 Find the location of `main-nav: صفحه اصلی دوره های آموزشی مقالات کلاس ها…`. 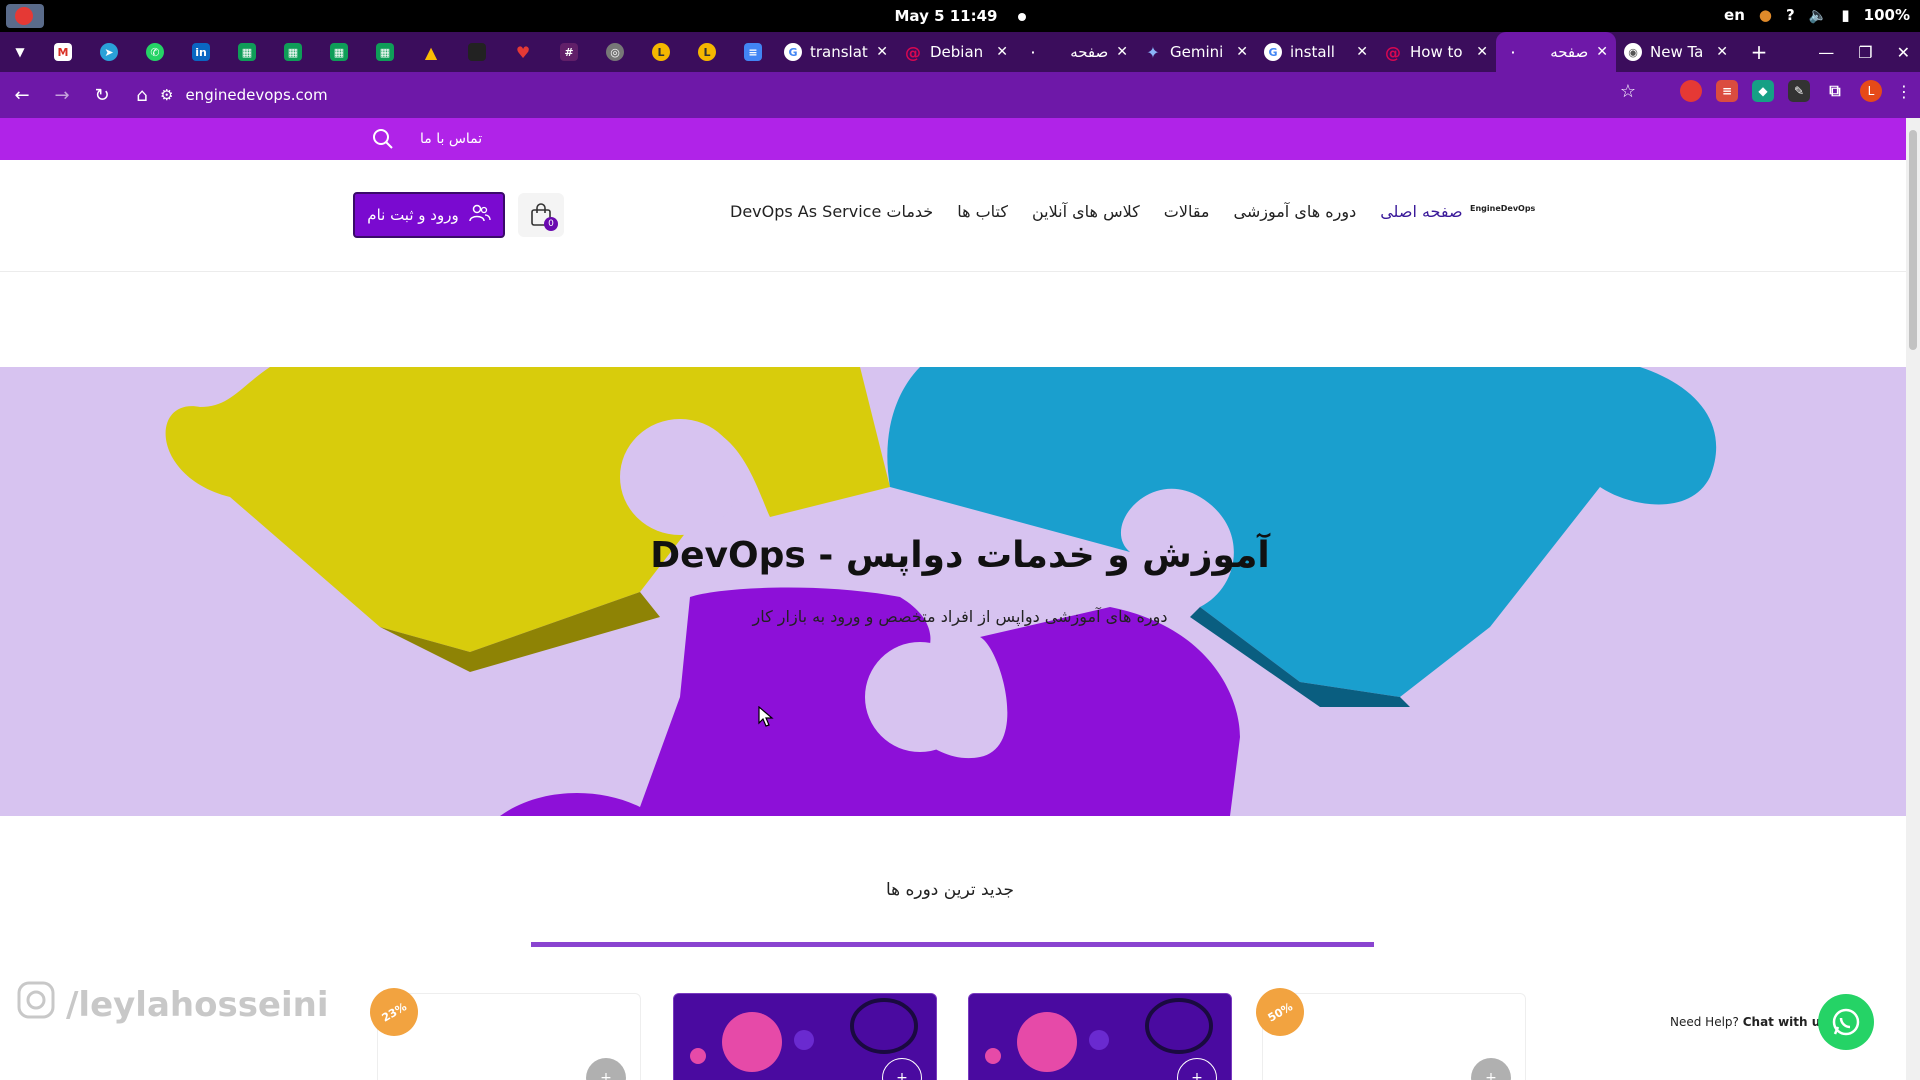

main-nav: صفحه اصلی دوره های آموزشی مقالات کلاس ها… is located at coordinates (1096, 211).